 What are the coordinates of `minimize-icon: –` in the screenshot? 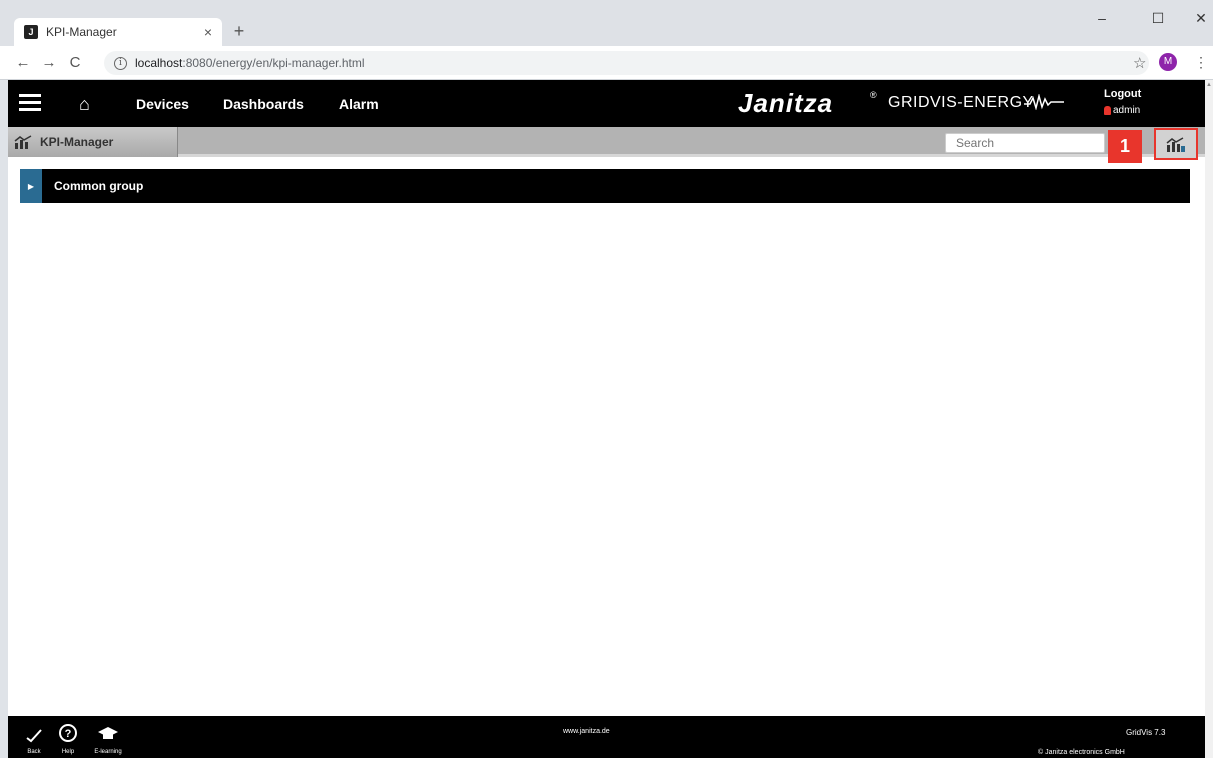 It's located at (1102, 18).